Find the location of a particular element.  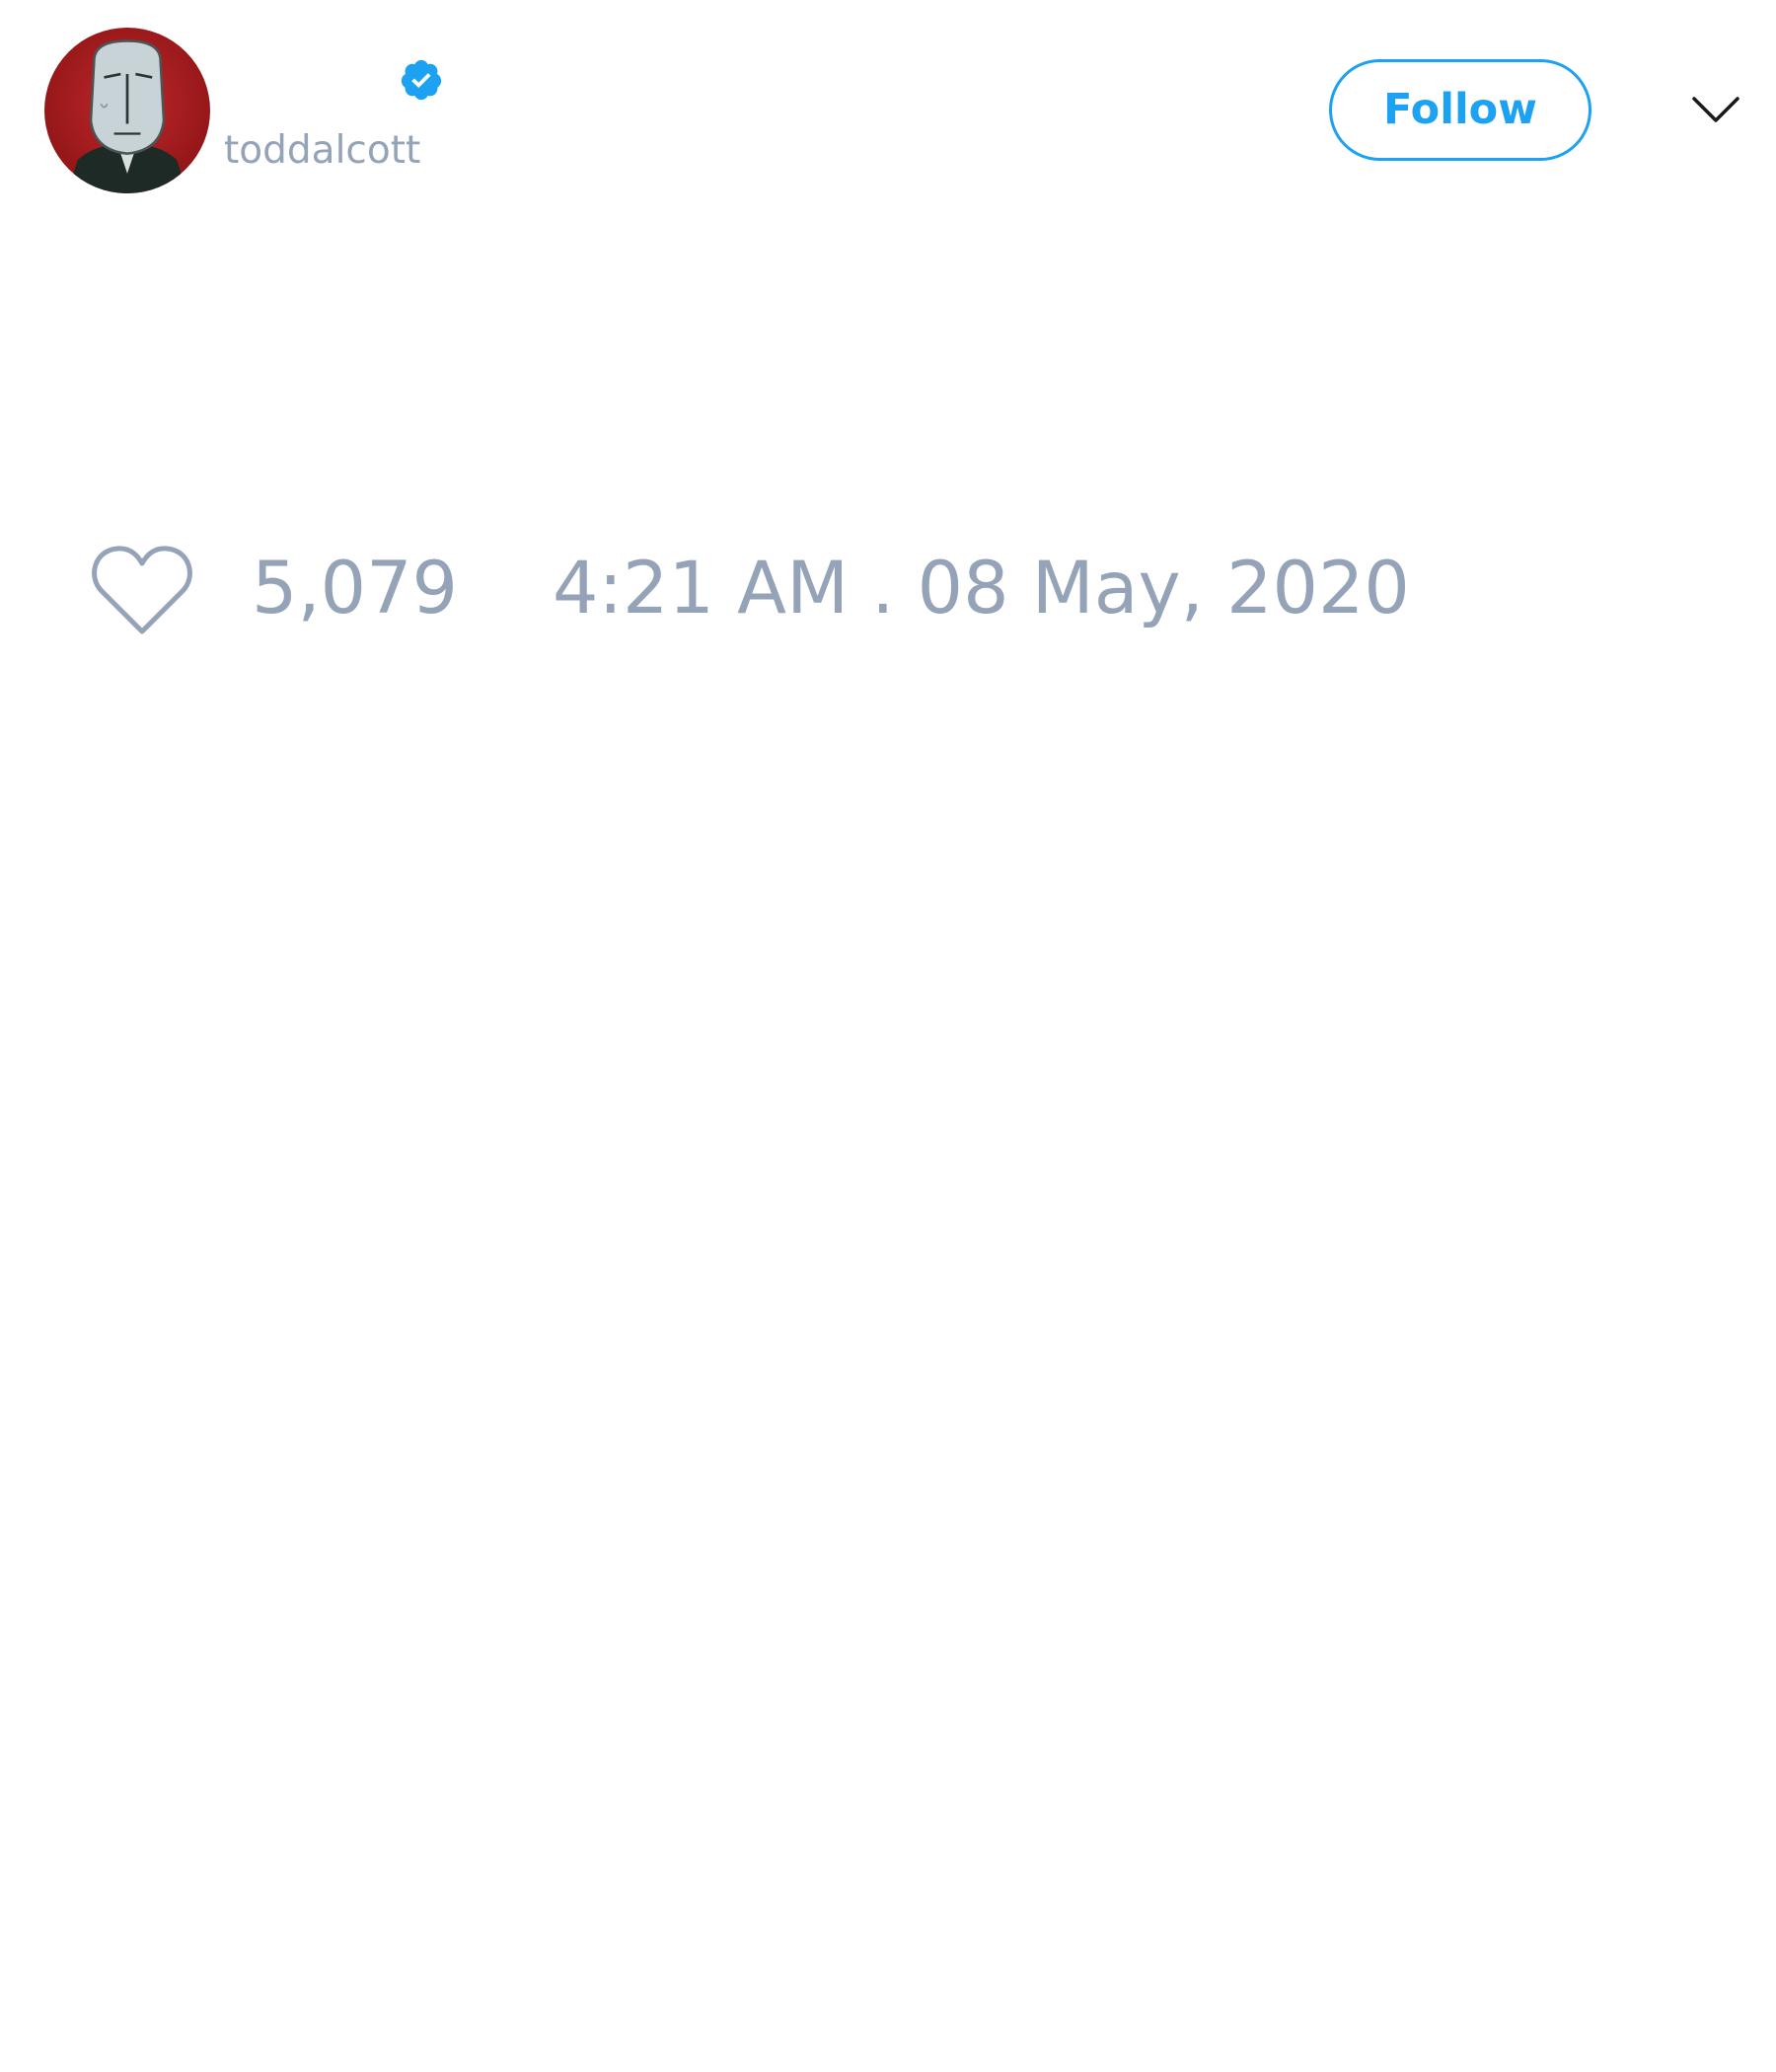

like-count: 5,079 is located at coordinates (355, 588).